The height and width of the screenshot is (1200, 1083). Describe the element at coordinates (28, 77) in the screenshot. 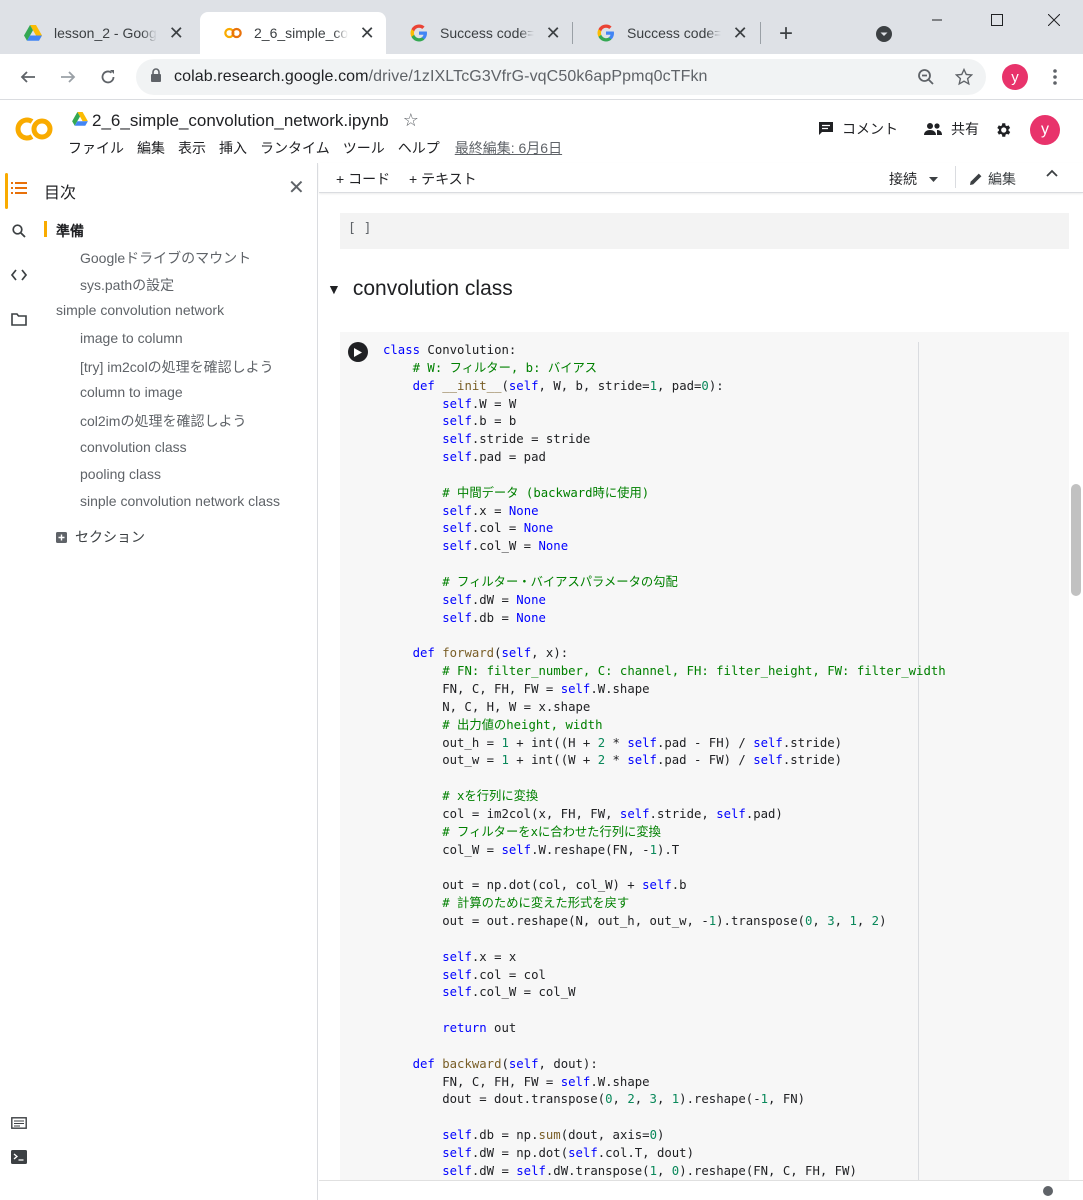

I see `back-arrow-icon` at that location.